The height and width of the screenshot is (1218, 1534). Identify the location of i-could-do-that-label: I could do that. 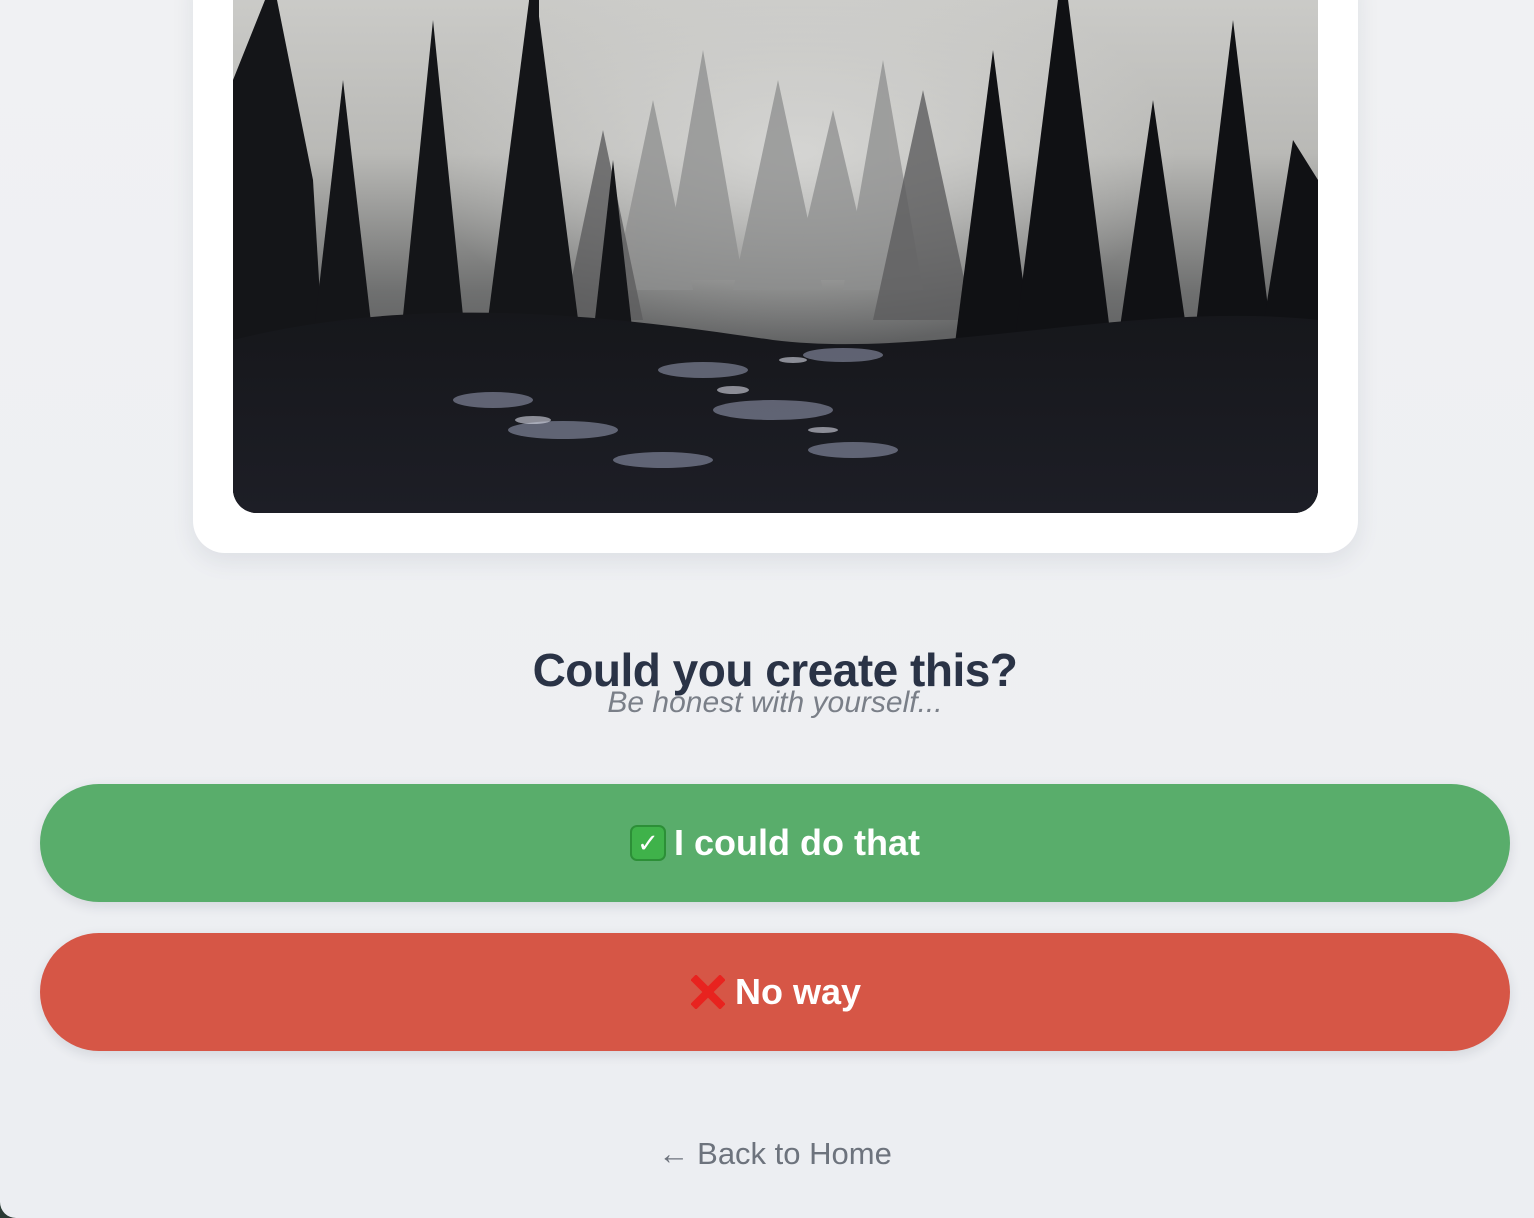
(797, 842).